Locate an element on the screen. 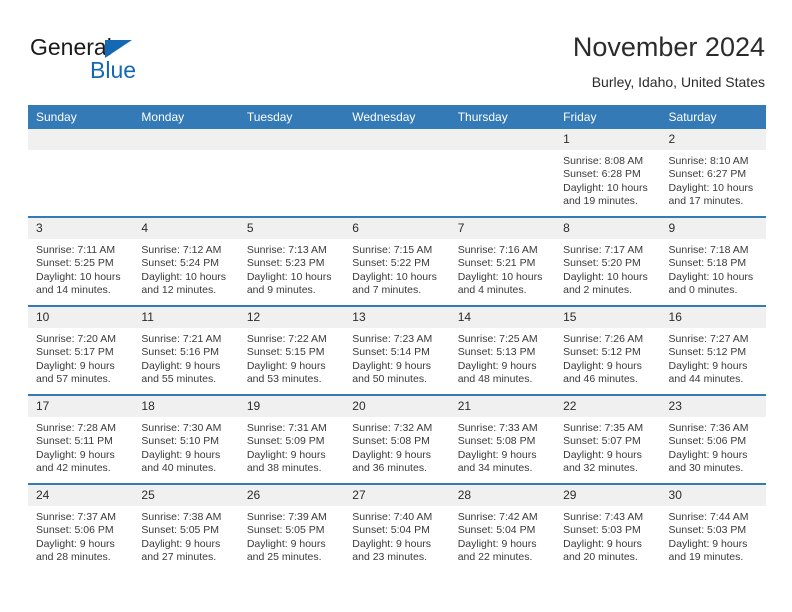  day-number: 20 is located at coordinates (397, 406).